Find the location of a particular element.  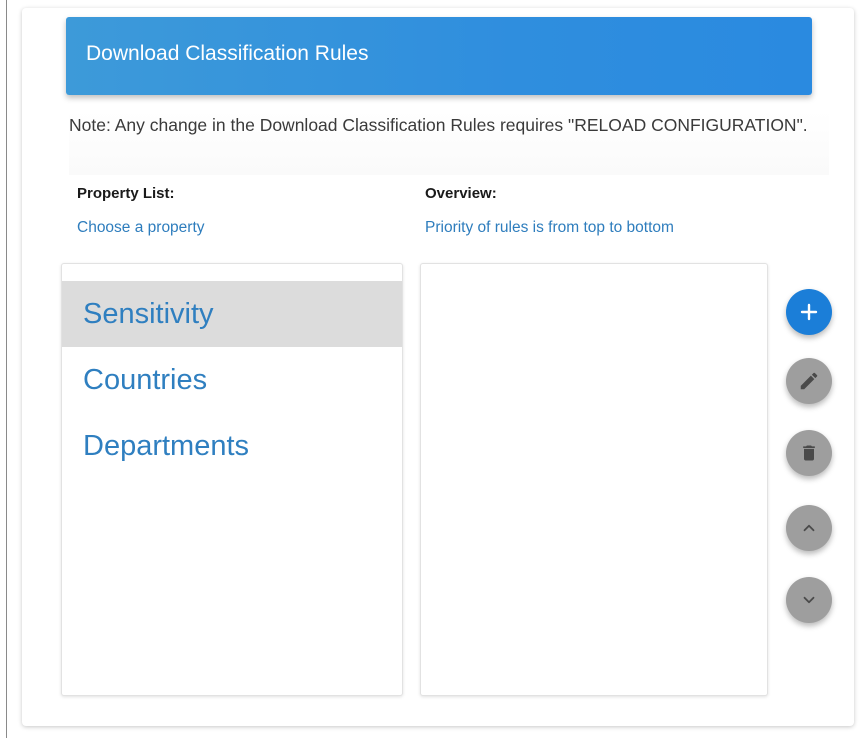

move-down-button is located at coordinates (809, 600).